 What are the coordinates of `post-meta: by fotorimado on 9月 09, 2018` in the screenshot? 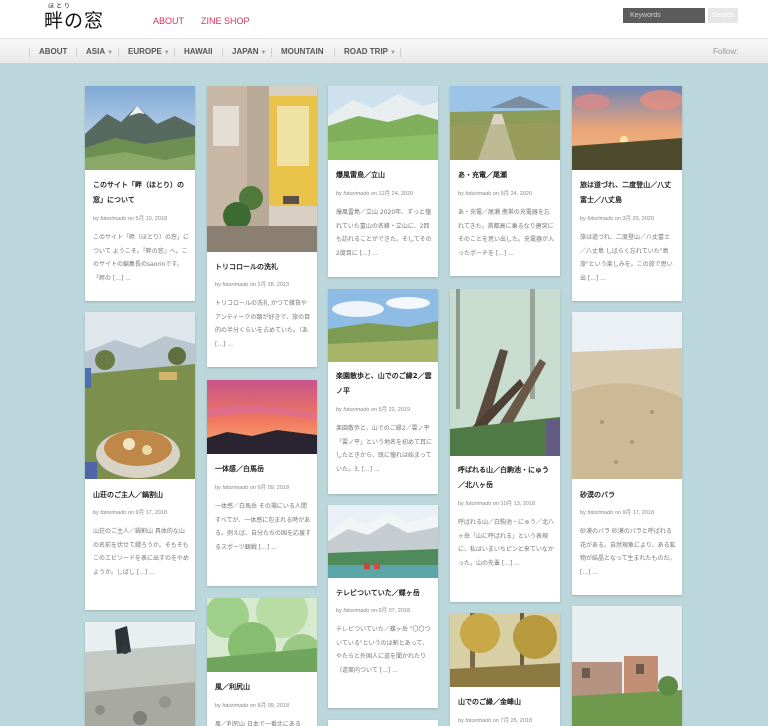 It's located at (252, 488).